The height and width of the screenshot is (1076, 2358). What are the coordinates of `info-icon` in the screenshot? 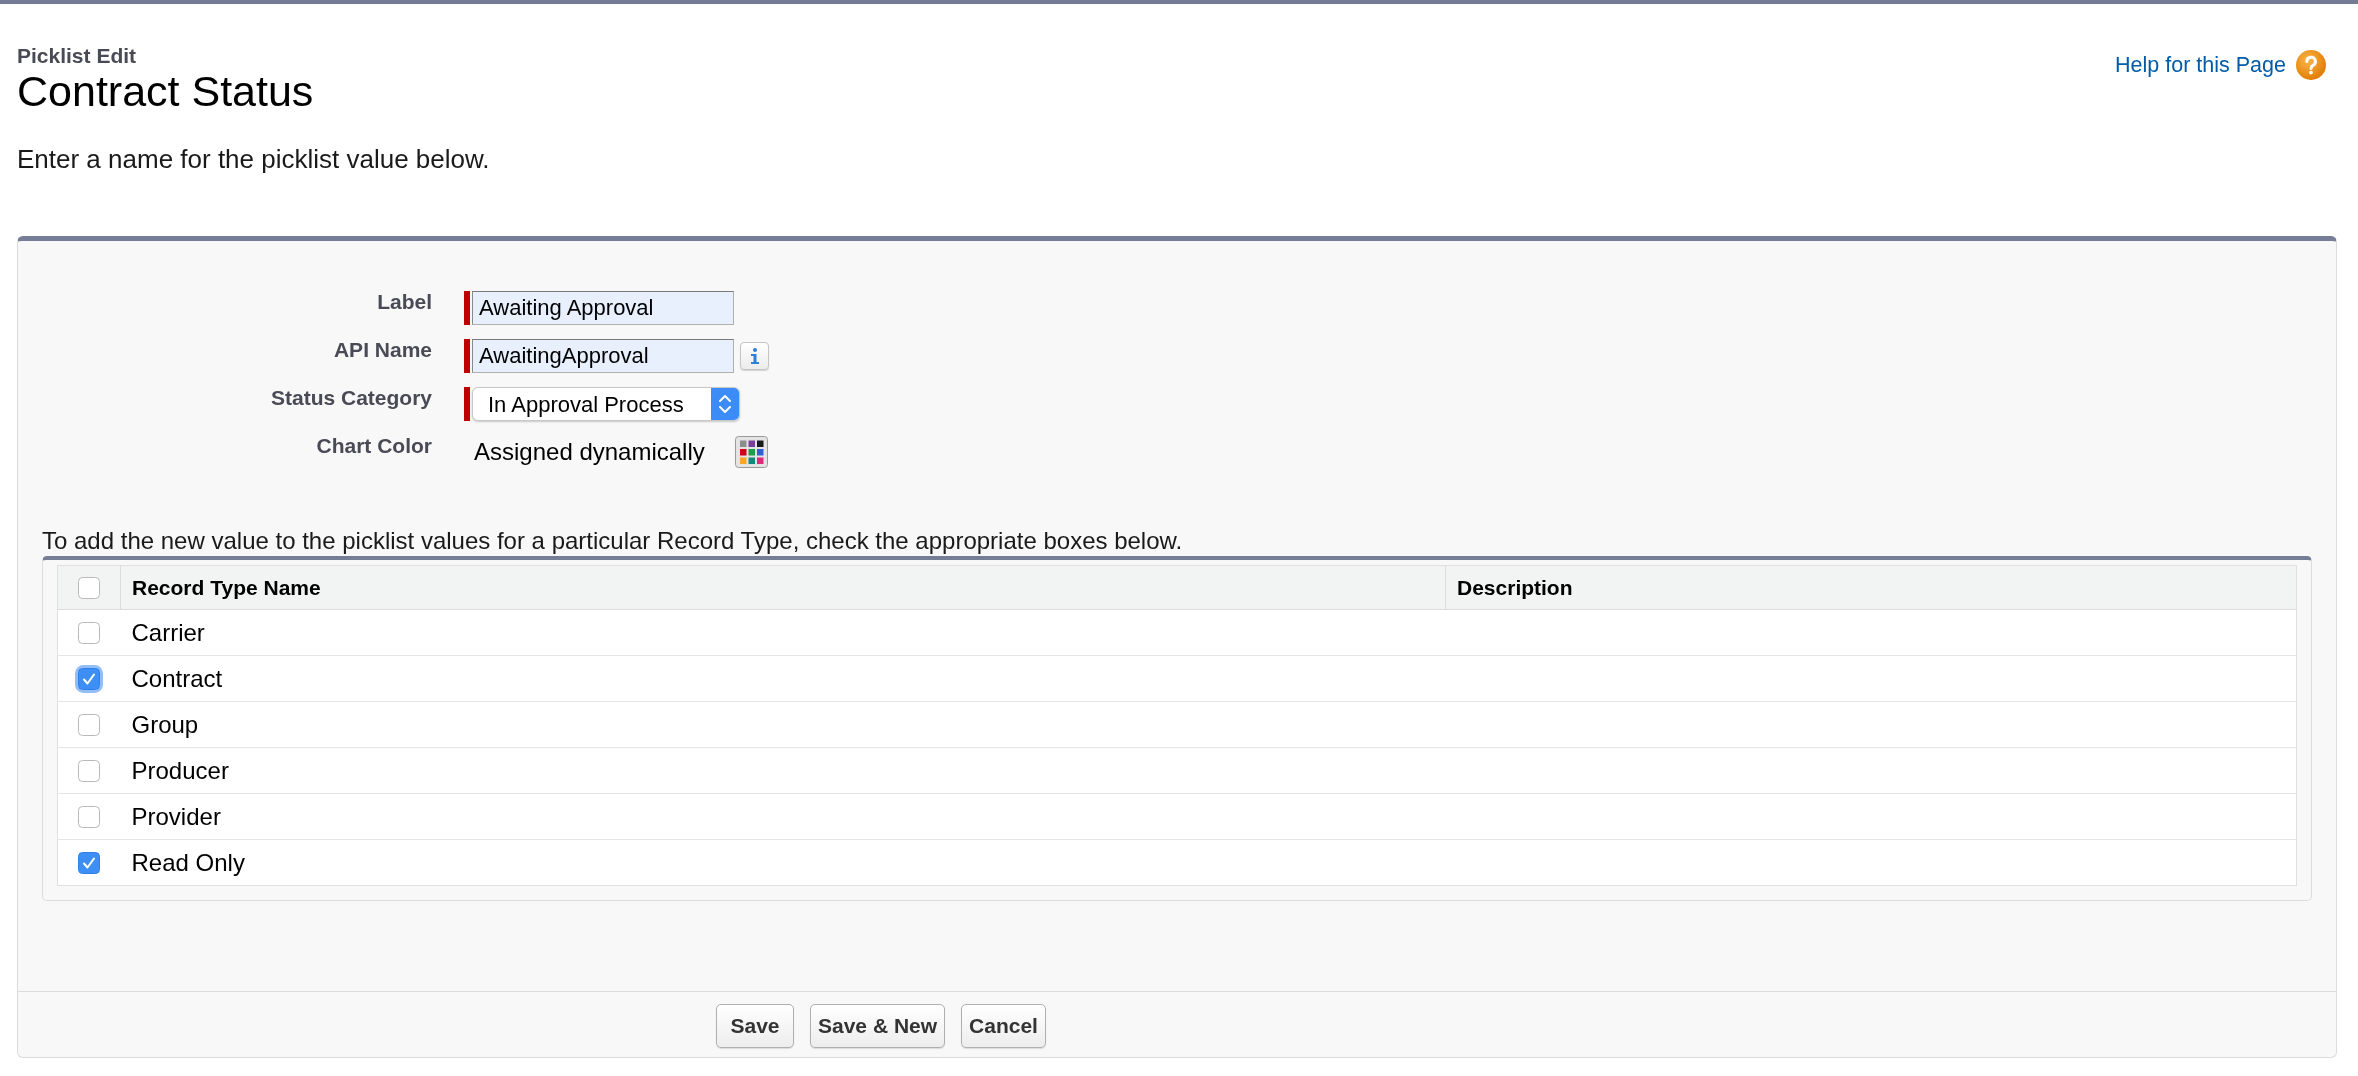 It's located at (754, 356).